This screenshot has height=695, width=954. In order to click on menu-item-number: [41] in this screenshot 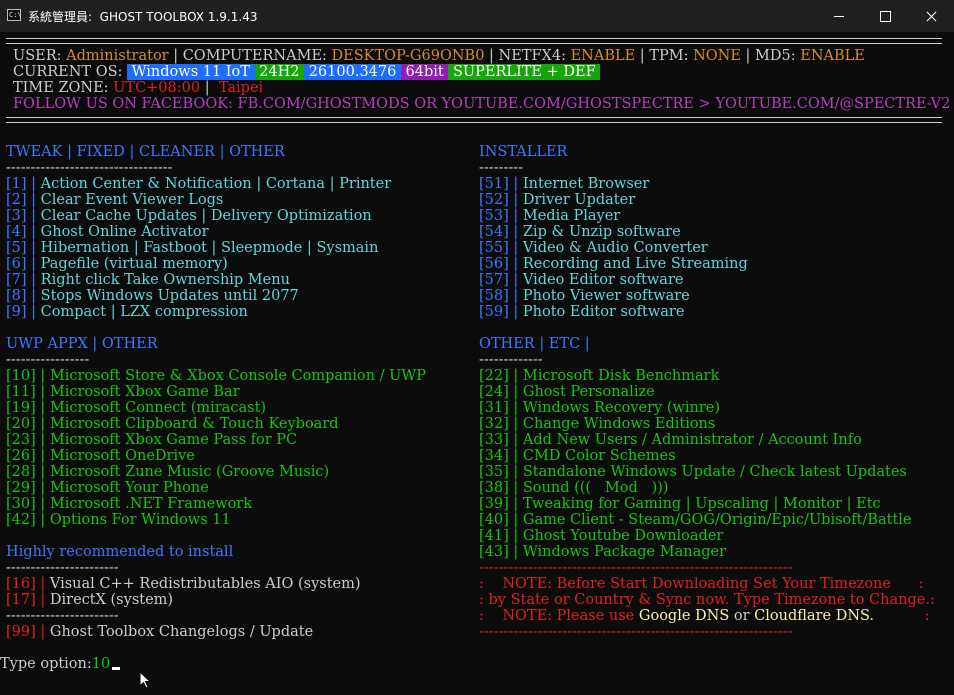, I will do `click(494, 536)`.